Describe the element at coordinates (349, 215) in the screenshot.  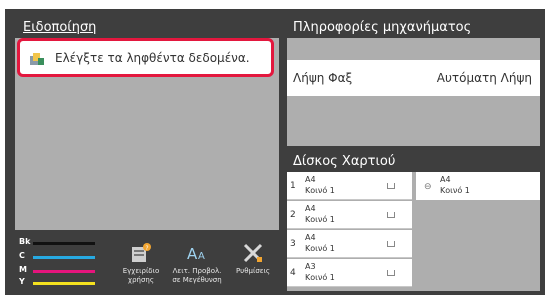
I see `tray-row: 2 A4 Κοινό 1` at that location.